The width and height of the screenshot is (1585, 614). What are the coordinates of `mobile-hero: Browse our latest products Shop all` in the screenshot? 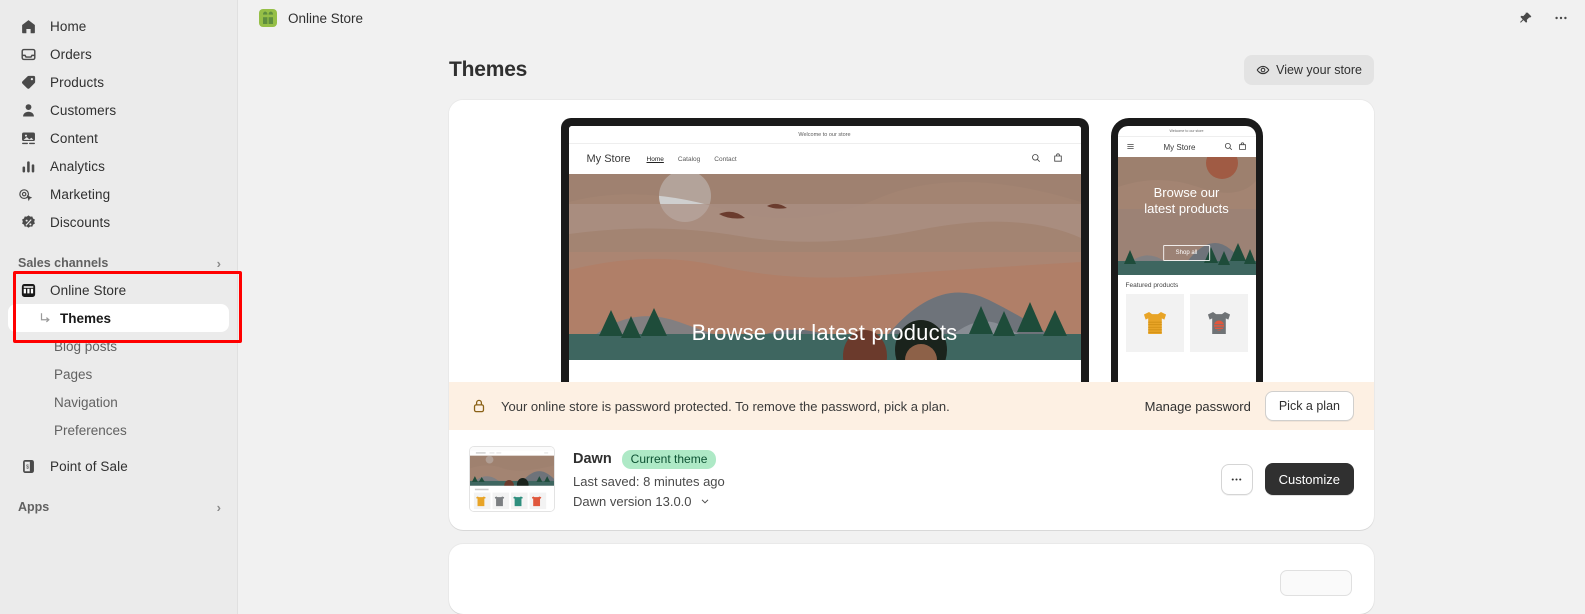 It's located at (1186, 216).